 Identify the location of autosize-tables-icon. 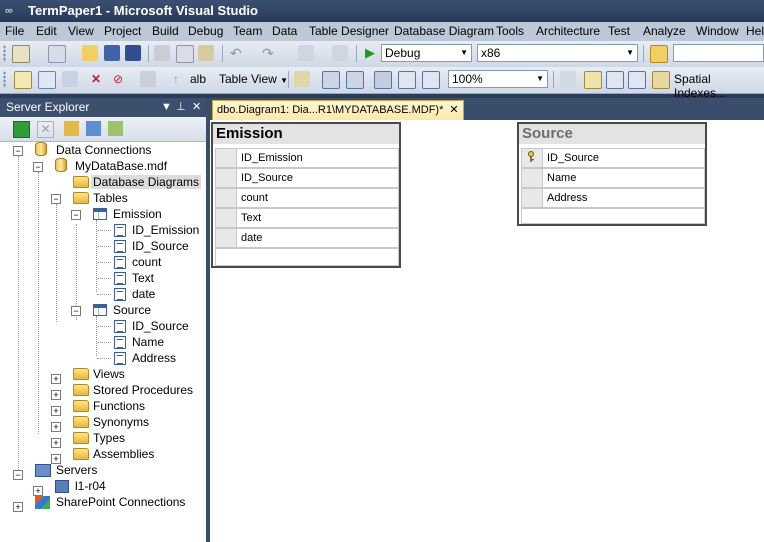
(383, 80).